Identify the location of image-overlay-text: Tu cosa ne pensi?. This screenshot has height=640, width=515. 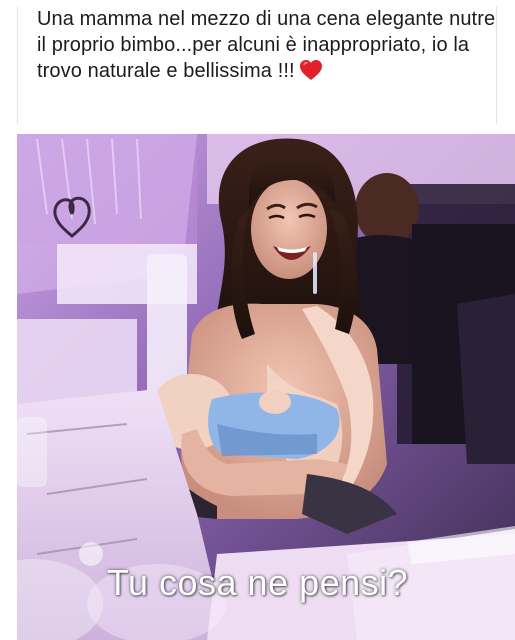
(257, 582).